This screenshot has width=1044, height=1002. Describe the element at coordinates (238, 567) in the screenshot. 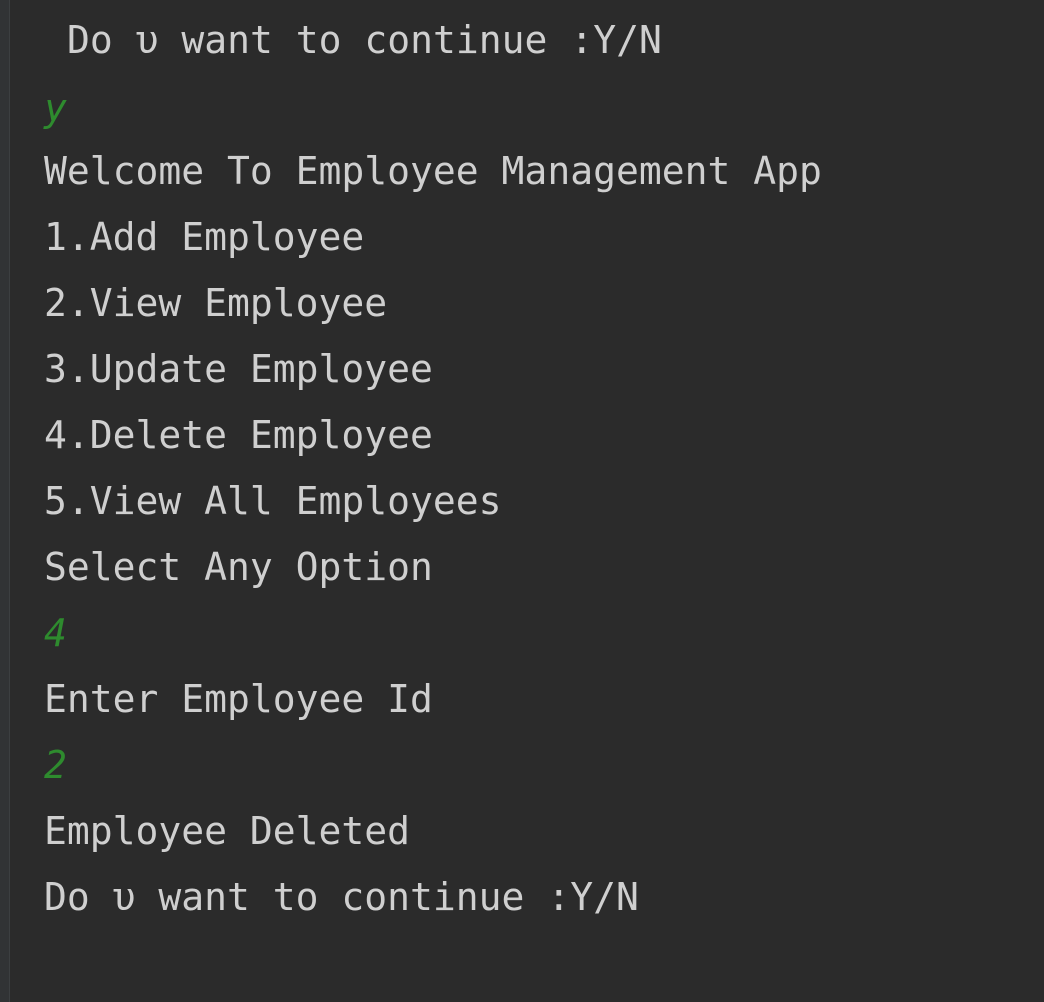

I see `console-line-select-option: Select Any Option` at that location.